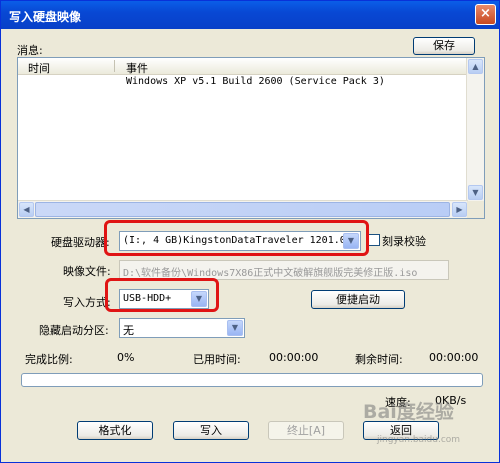 Image resolution: width=500 pixels, height=463 pixels. I want to click on hidden-partition-value: 无, so click(128, 330).